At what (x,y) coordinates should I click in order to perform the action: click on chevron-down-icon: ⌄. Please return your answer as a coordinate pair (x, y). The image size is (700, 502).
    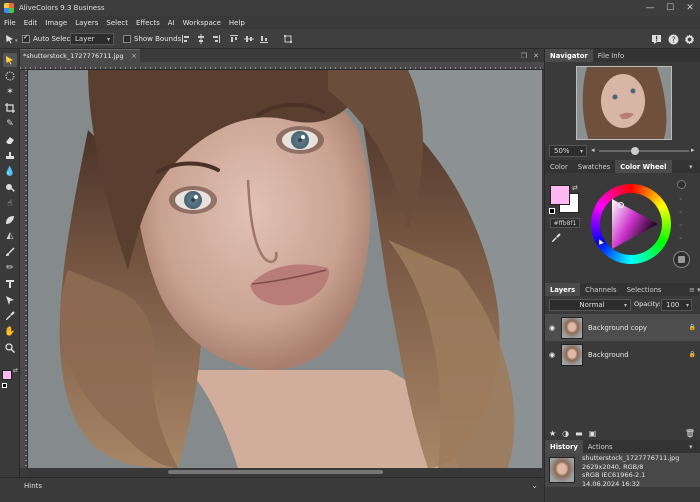
    Looking at the image, I should click on (534, 485).